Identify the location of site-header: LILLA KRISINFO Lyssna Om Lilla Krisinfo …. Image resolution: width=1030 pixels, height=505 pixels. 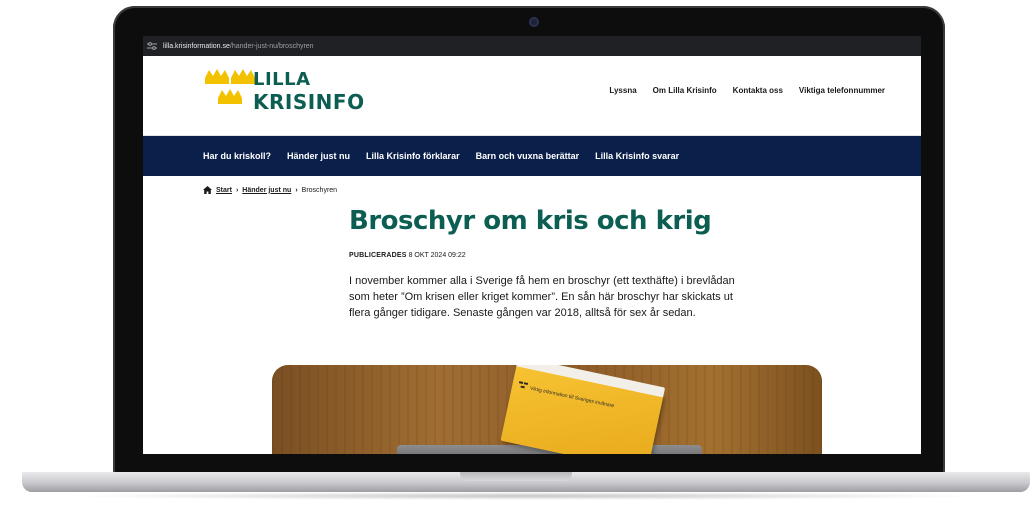
(532, 96).